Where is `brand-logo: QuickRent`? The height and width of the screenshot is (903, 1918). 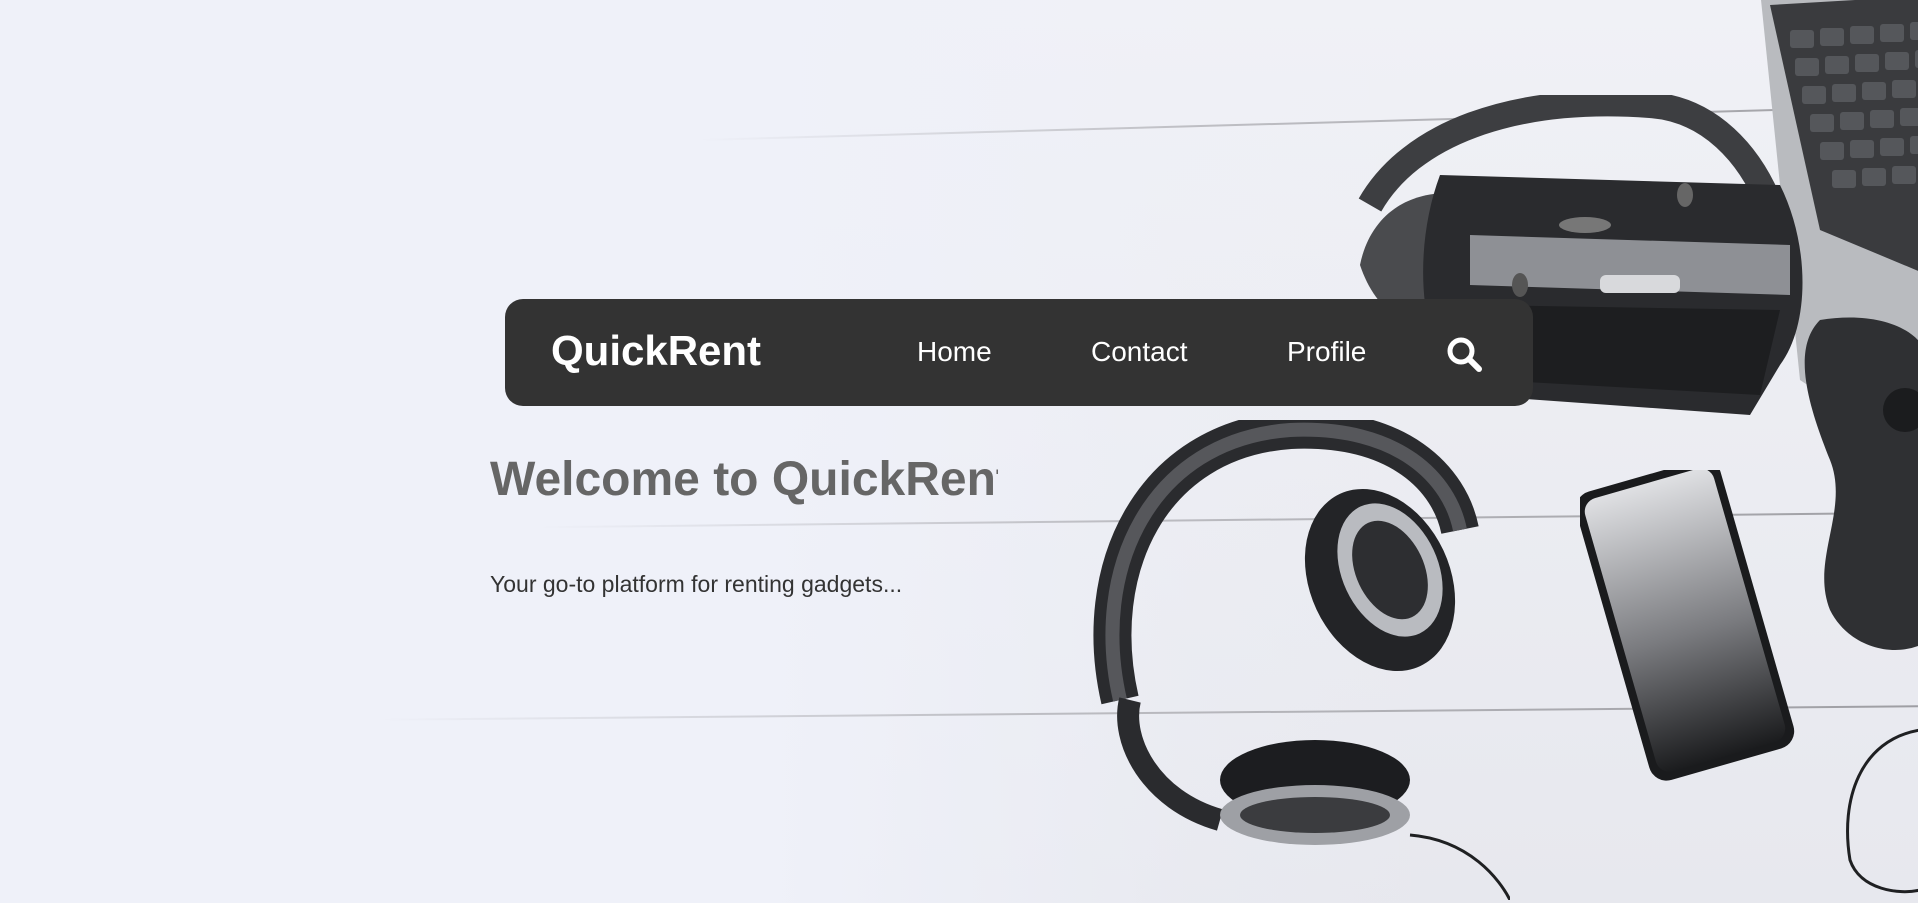 brand-logo: QuickRent is located at coordinates (656, 351).